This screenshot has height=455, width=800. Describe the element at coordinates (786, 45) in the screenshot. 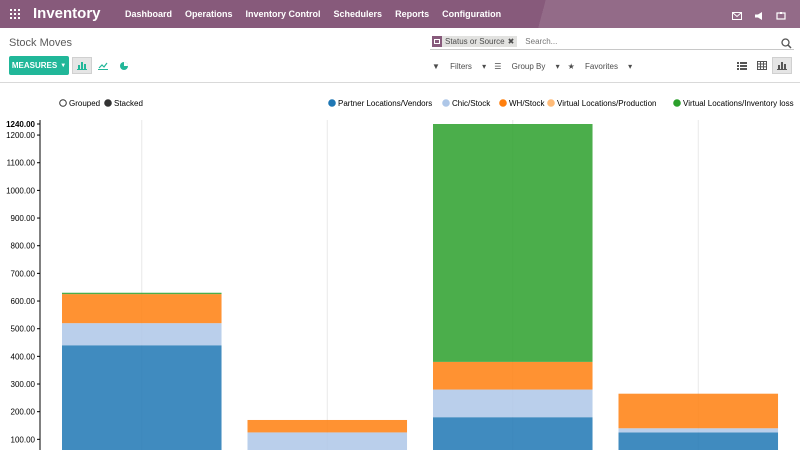

I see `search-icon` at that location.